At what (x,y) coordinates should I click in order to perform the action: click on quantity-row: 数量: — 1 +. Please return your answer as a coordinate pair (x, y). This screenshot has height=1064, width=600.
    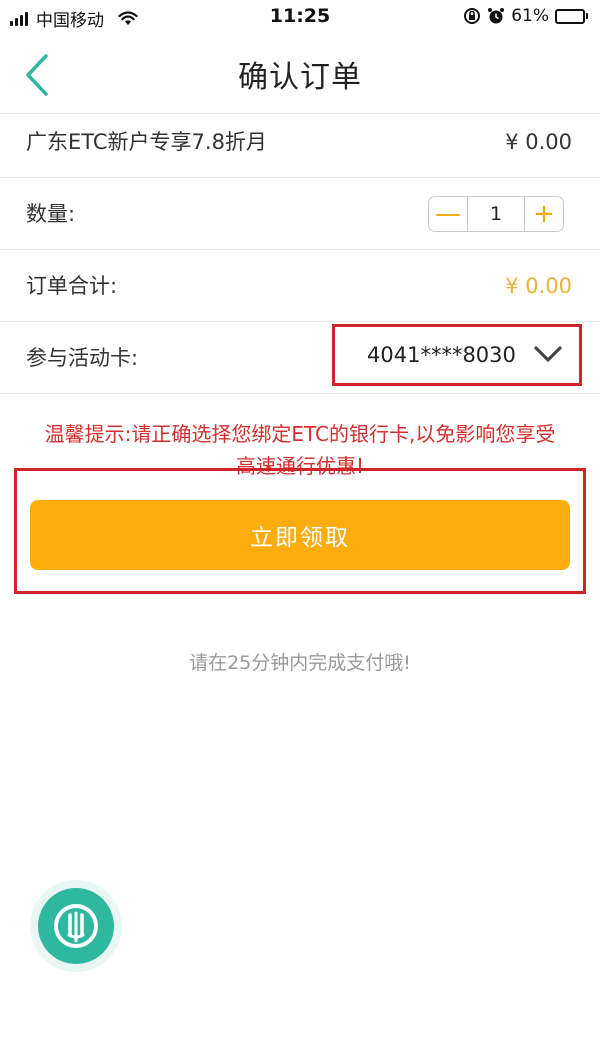
    Looking at the image, I should click on (300, 214).